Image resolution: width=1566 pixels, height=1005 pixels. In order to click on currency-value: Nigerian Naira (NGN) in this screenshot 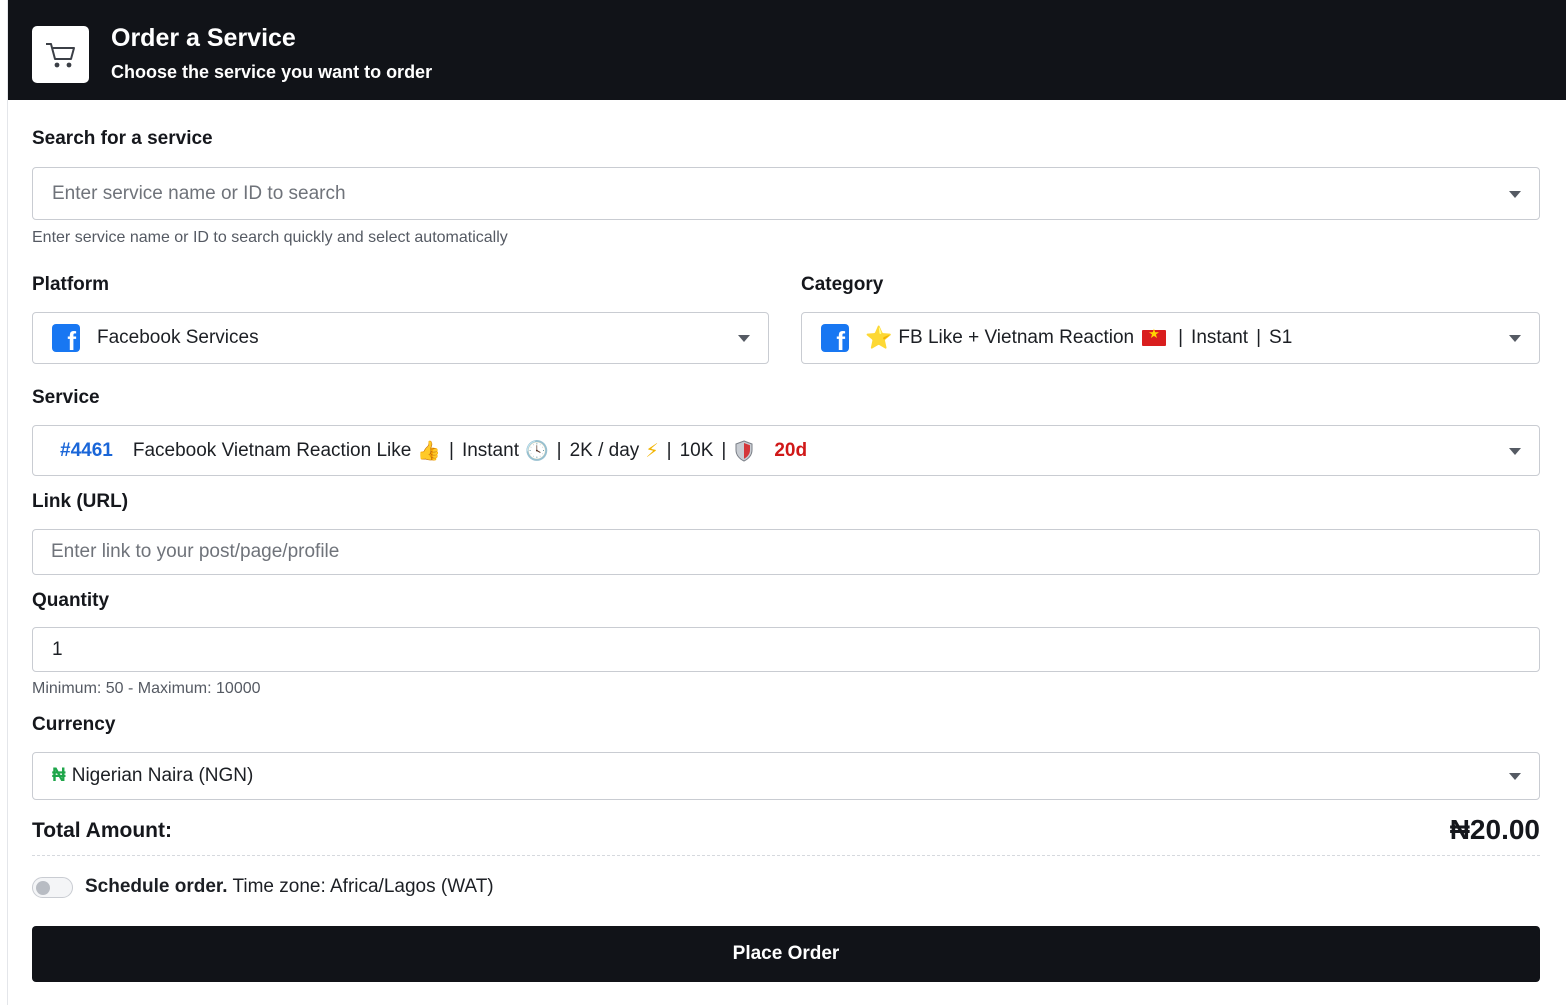, I will do `click(162, 775)`.